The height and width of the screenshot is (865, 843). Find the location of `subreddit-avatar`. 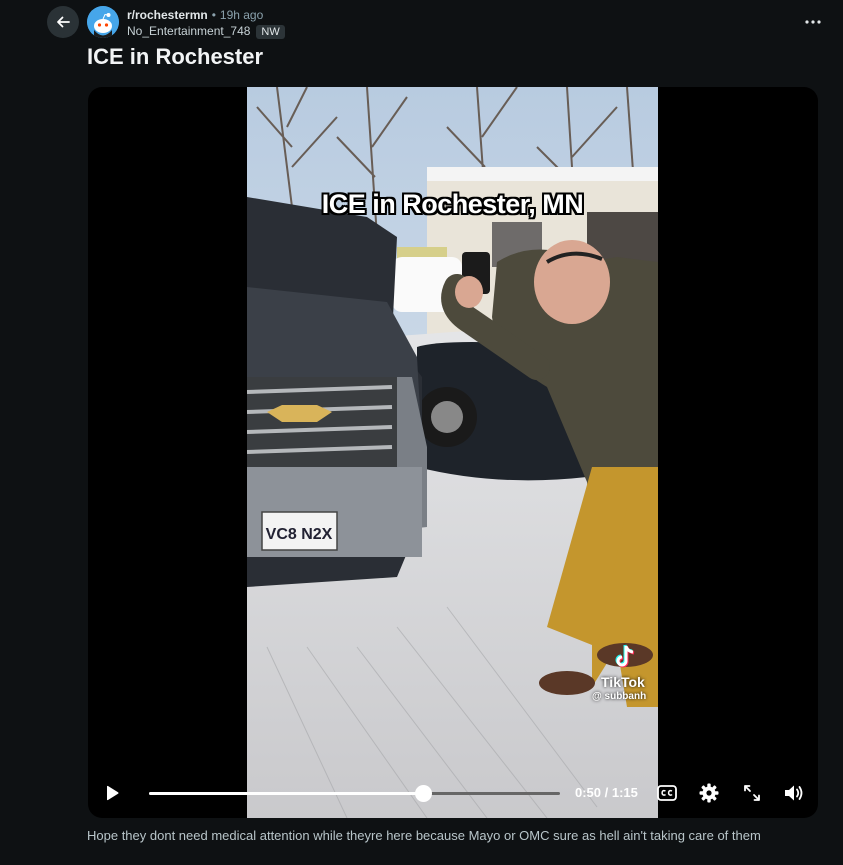

subreddit-avatar is located at coordinates (103, 22).